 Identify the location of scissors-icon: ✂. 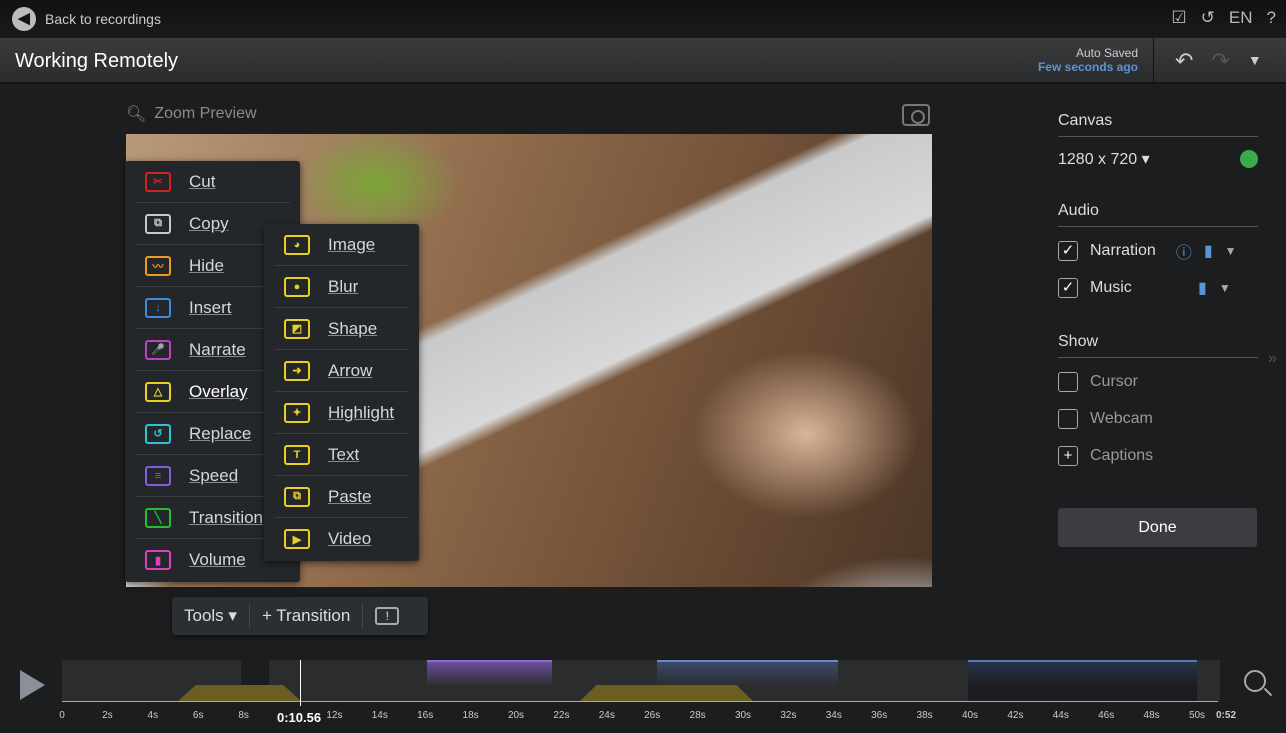
(158, 181).